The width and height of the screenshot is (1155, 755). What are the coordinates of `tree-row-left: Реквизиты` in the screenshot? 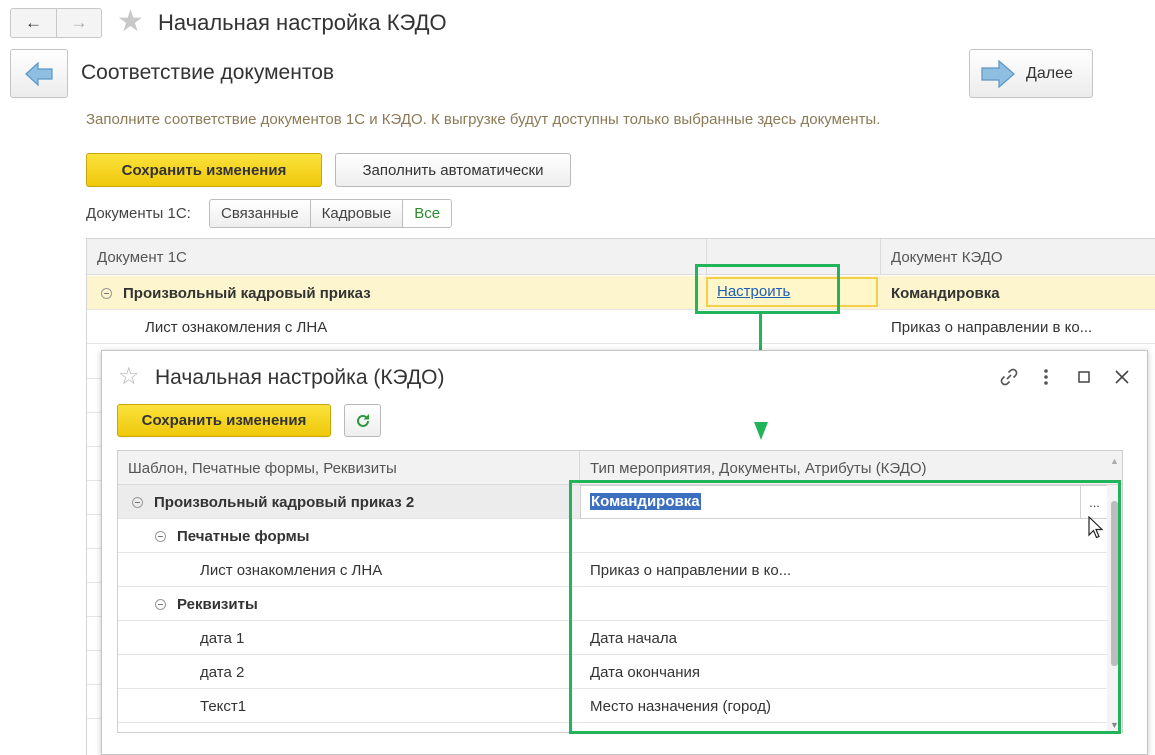 It's located at (206, 604).